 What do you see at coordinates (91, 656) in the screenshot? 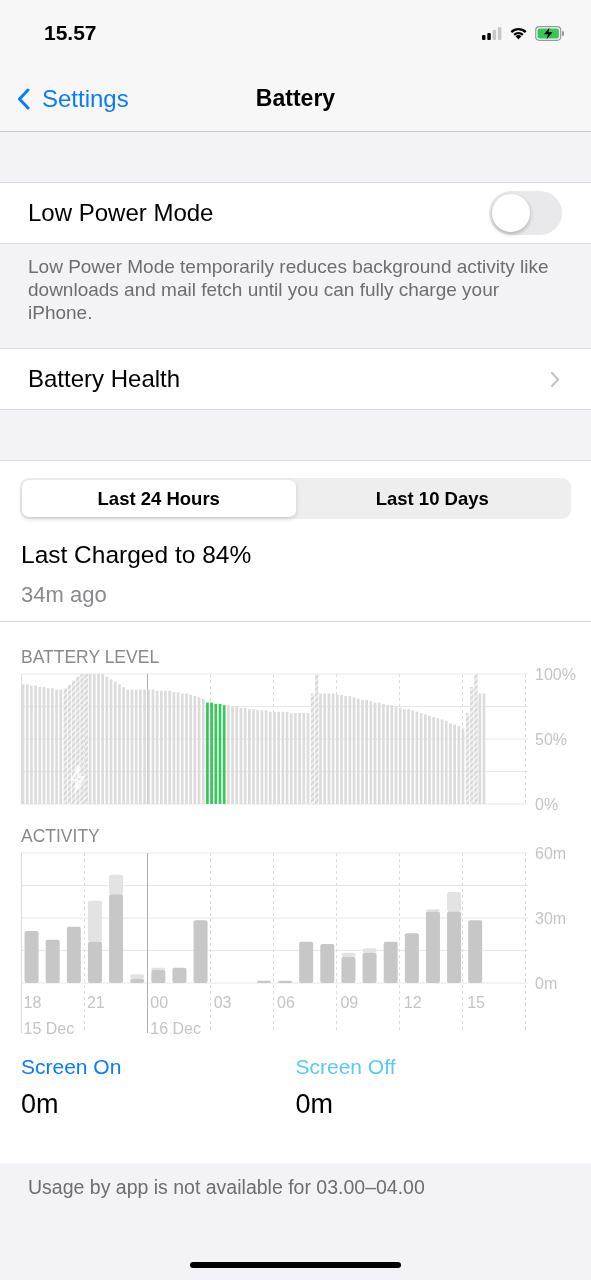
I see `chart-heading: BATTERY LEVEL` at bounding box center [91, 656].